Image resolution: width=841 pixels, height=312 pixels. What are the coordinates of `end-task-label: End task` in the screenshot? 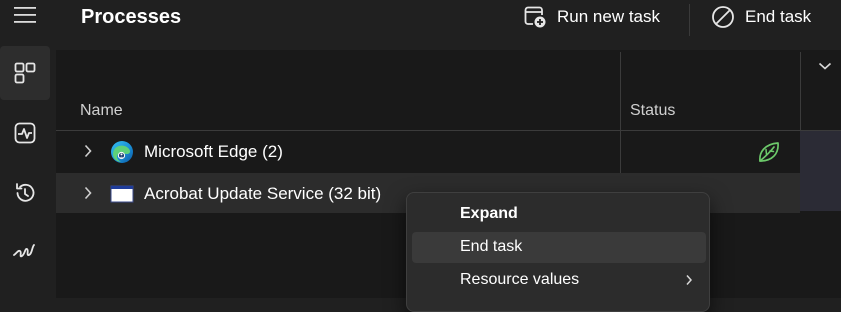 It's located at (778, 16).